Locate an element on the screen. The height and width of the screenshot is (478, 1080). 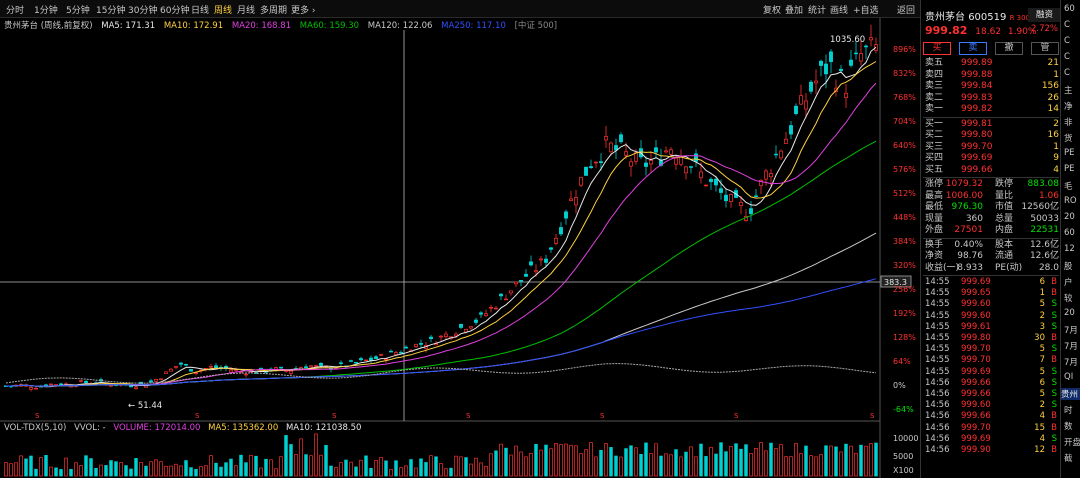
period-tab-1min: 1分钟 is located at coordinates (46, 9).